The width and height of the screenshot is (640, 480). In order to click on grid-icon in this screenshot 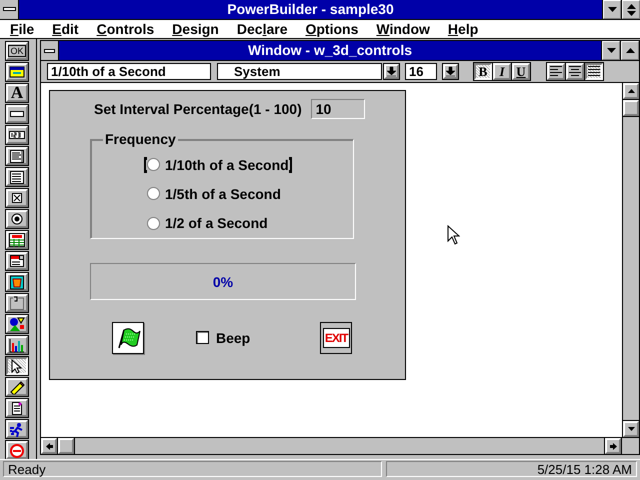, I will do `click(17, 240)`.